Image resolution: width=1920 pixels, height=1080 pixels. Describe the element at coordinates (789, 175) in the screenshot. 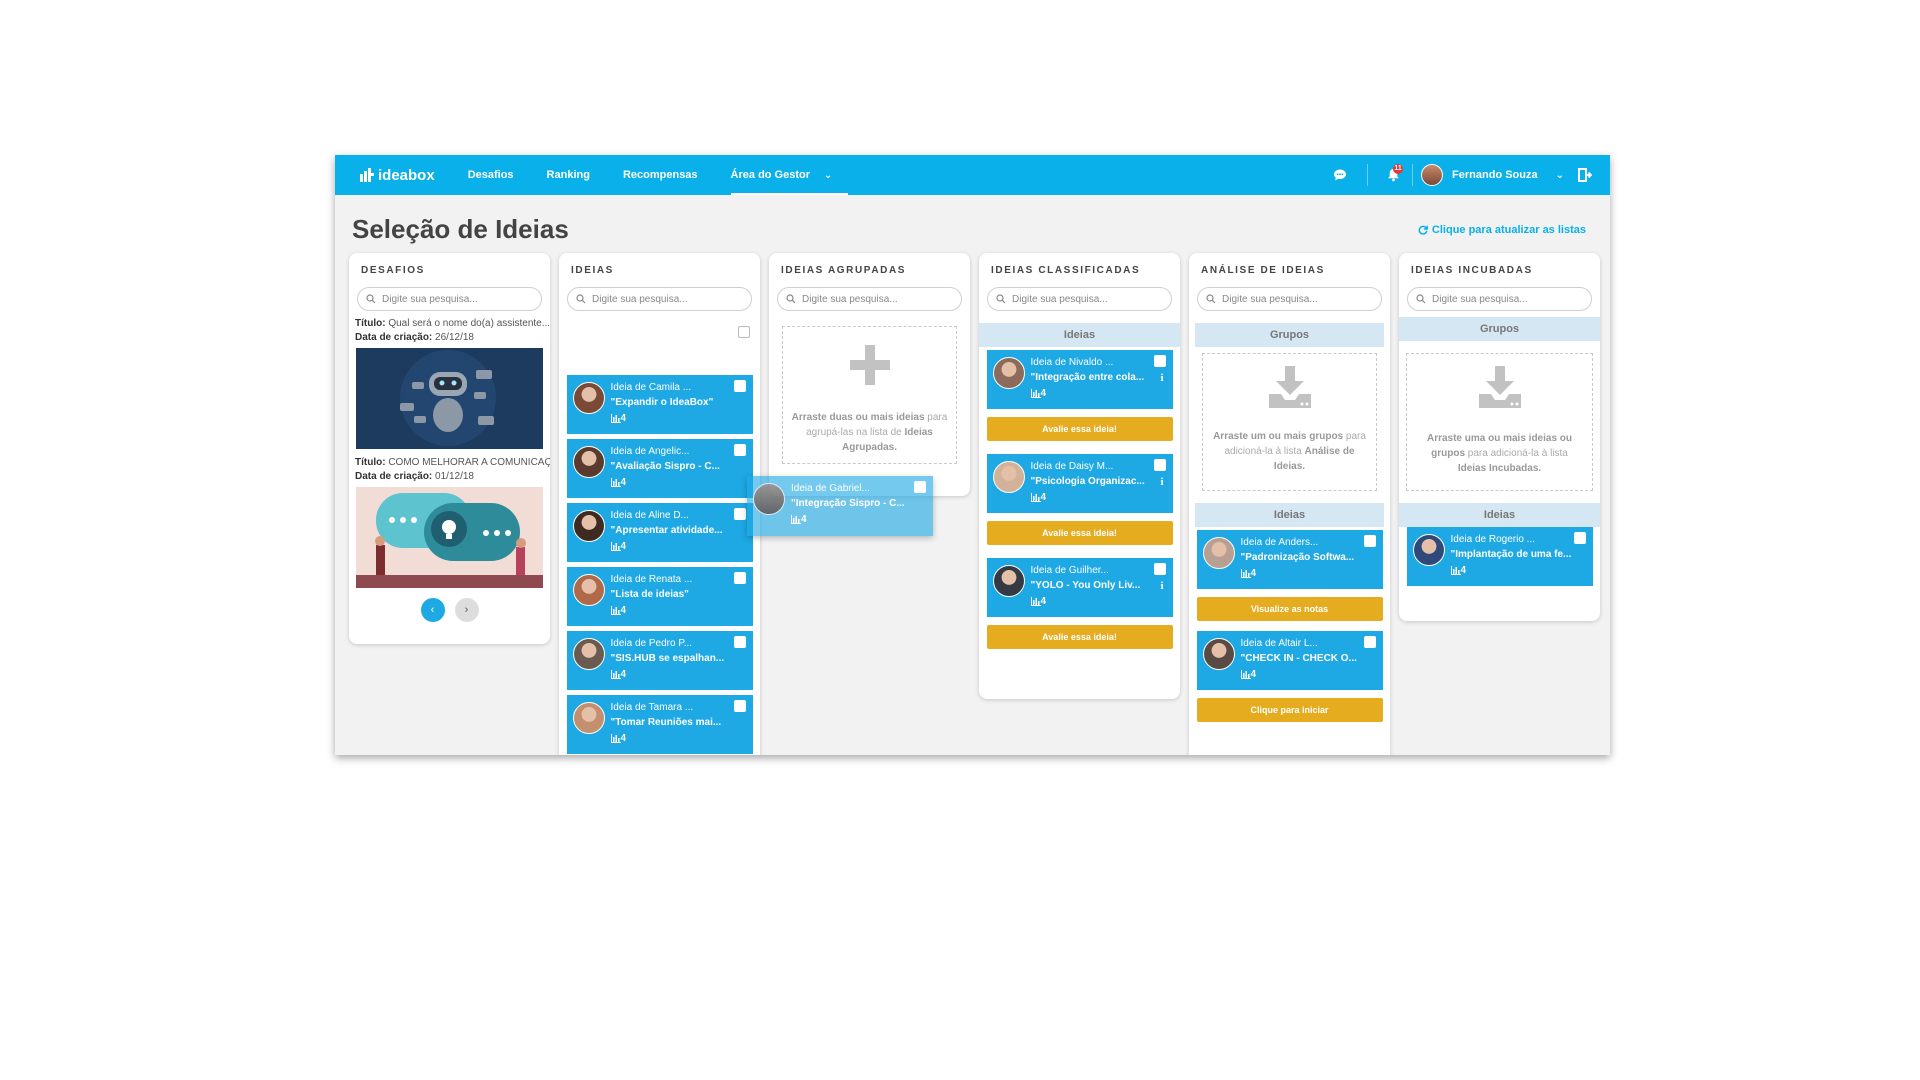

I see `nav-area-gestor: Área do Gestor ⌄` at that location.